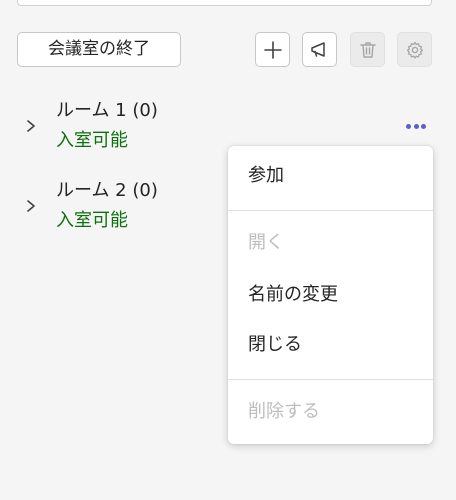 The image size is (456, 500). I want to click on settings-button, so click(414, 49).